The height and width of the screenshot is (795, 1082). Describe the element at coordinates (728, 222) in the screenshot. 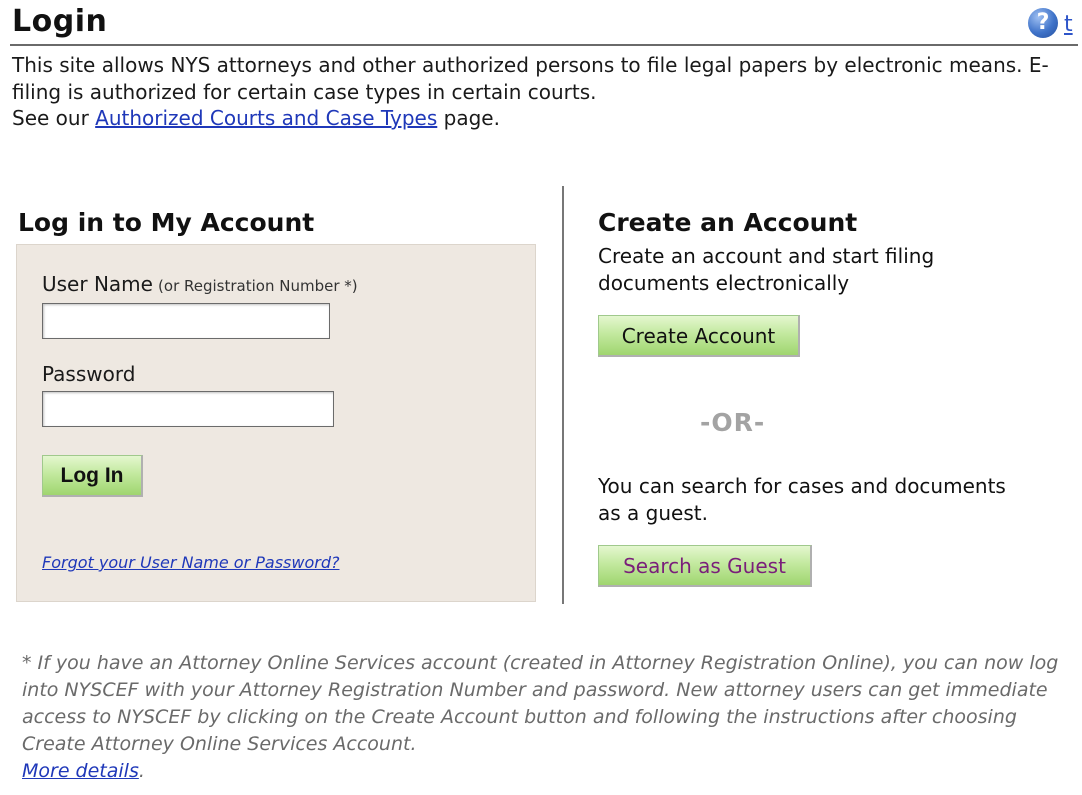

I see `create-account-heading: Create an Account` at that location.